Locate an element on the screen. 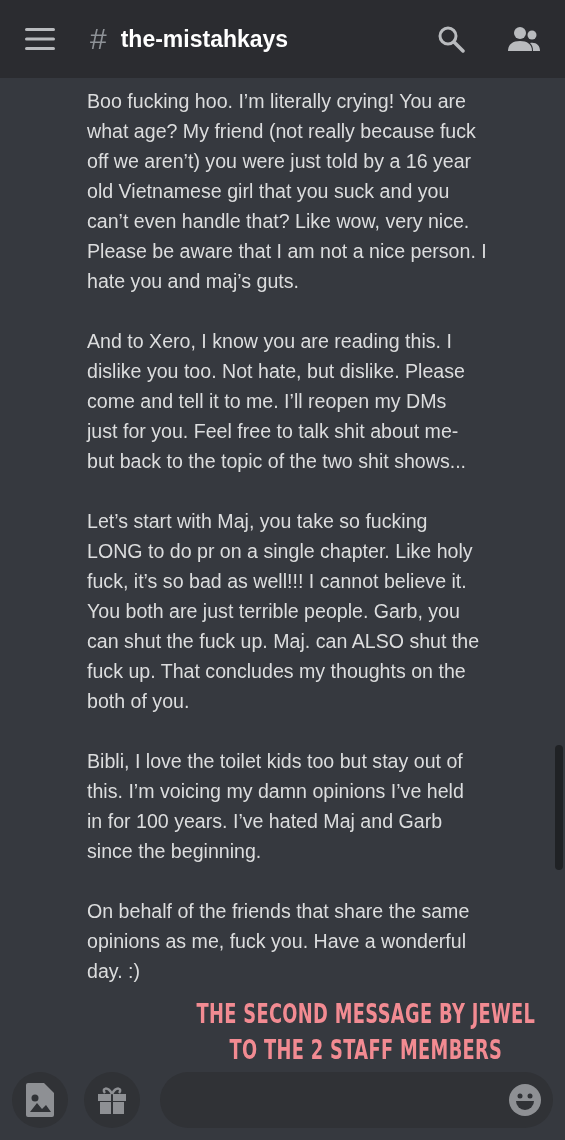  members-icon is located at coordinates (524, 39).